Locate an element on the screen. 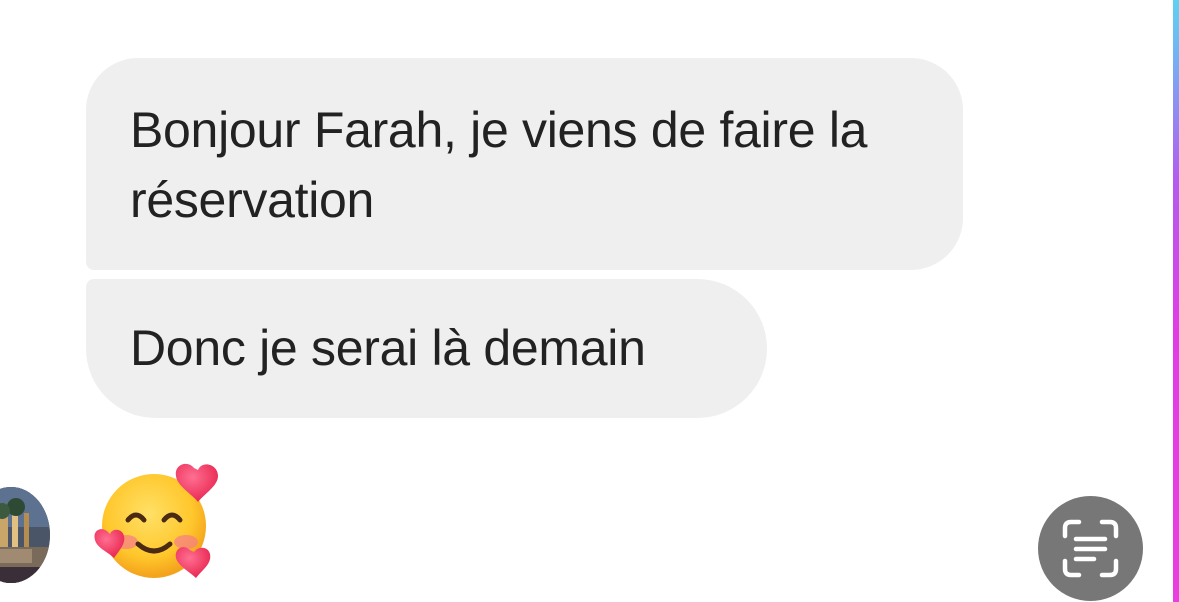 Image resolution: width=1179 pixels, height=602 pixels. scan-text-button is located at coordinates (1090, 548).